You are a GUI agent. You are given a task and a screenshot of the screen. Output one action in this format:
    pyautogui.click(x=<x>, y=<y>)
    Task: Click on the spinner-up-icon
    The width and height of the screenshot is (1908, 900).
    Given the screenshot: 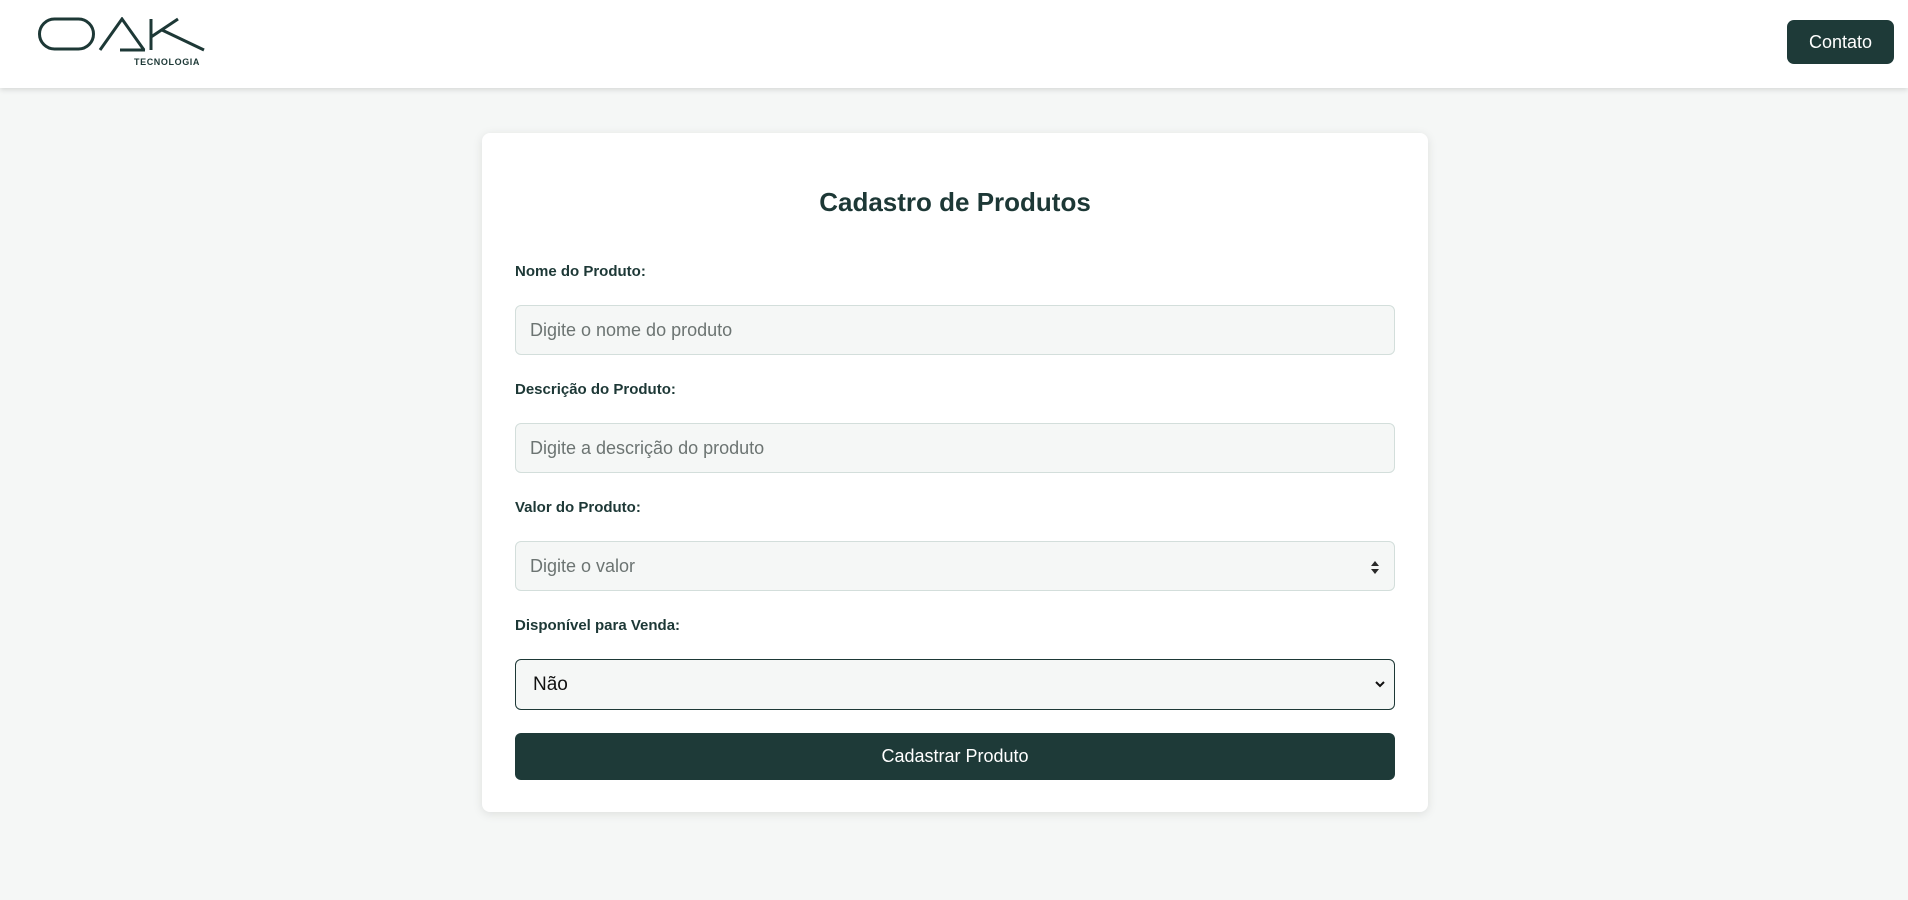 What is the action you would take?
    pyautogui.click(x=1375, y=563)
    